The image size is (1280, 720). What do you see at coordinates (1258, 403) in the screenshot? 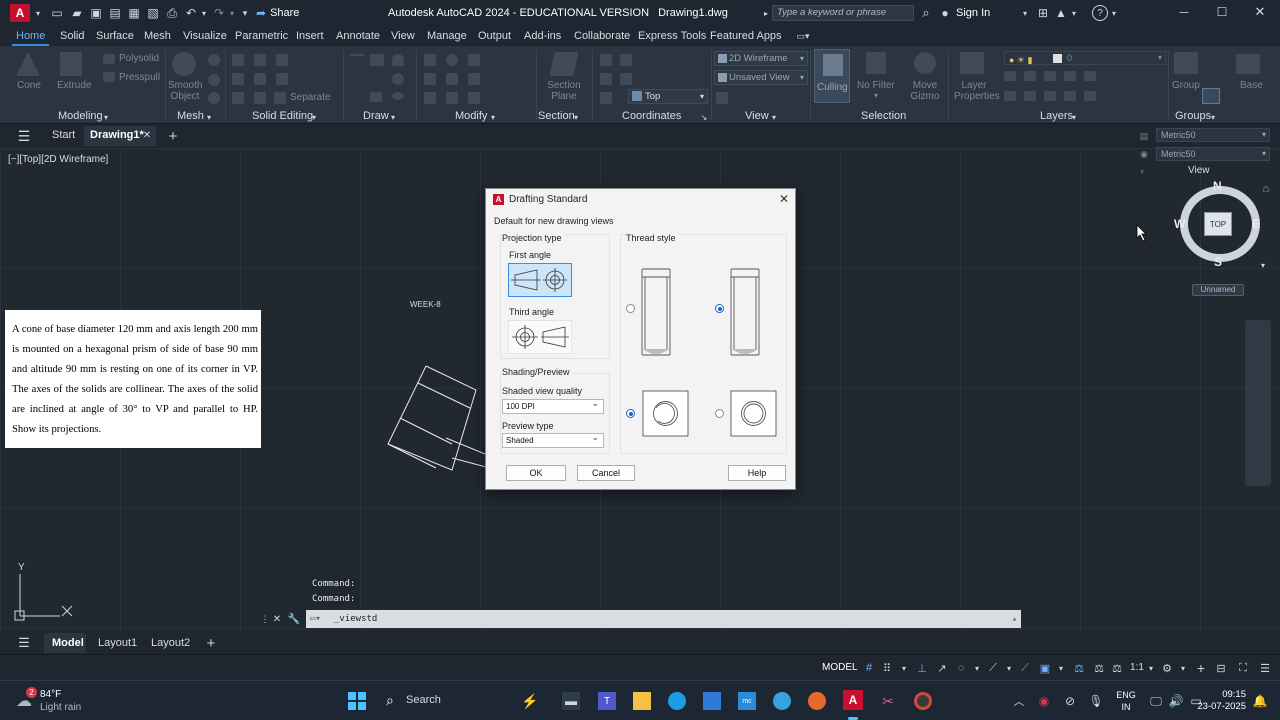
I see `navigation-bar` at bounding box center [1258, 403].